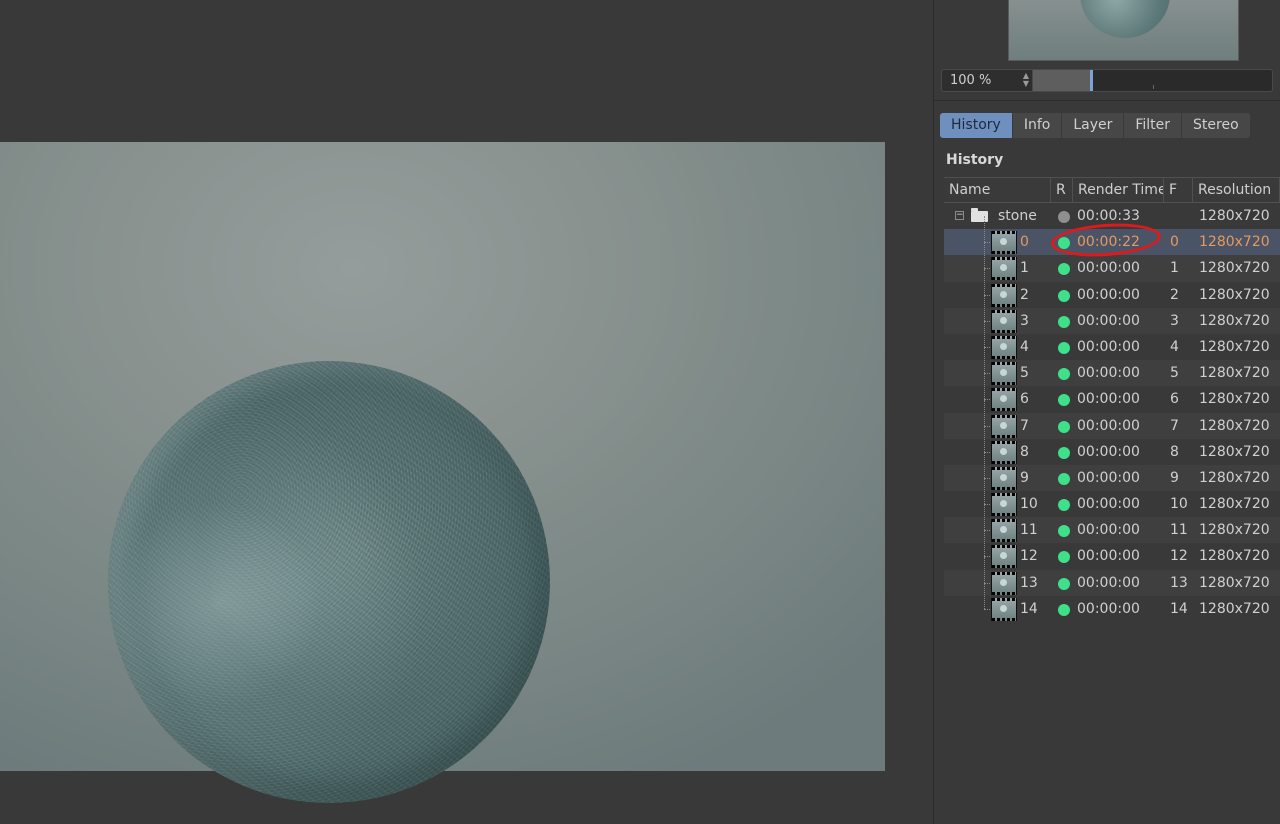  What do you see at coordinates (1093, 125) in the screenshot?
I see `tab-layer: Layer` at bounding box center [1093, 125].